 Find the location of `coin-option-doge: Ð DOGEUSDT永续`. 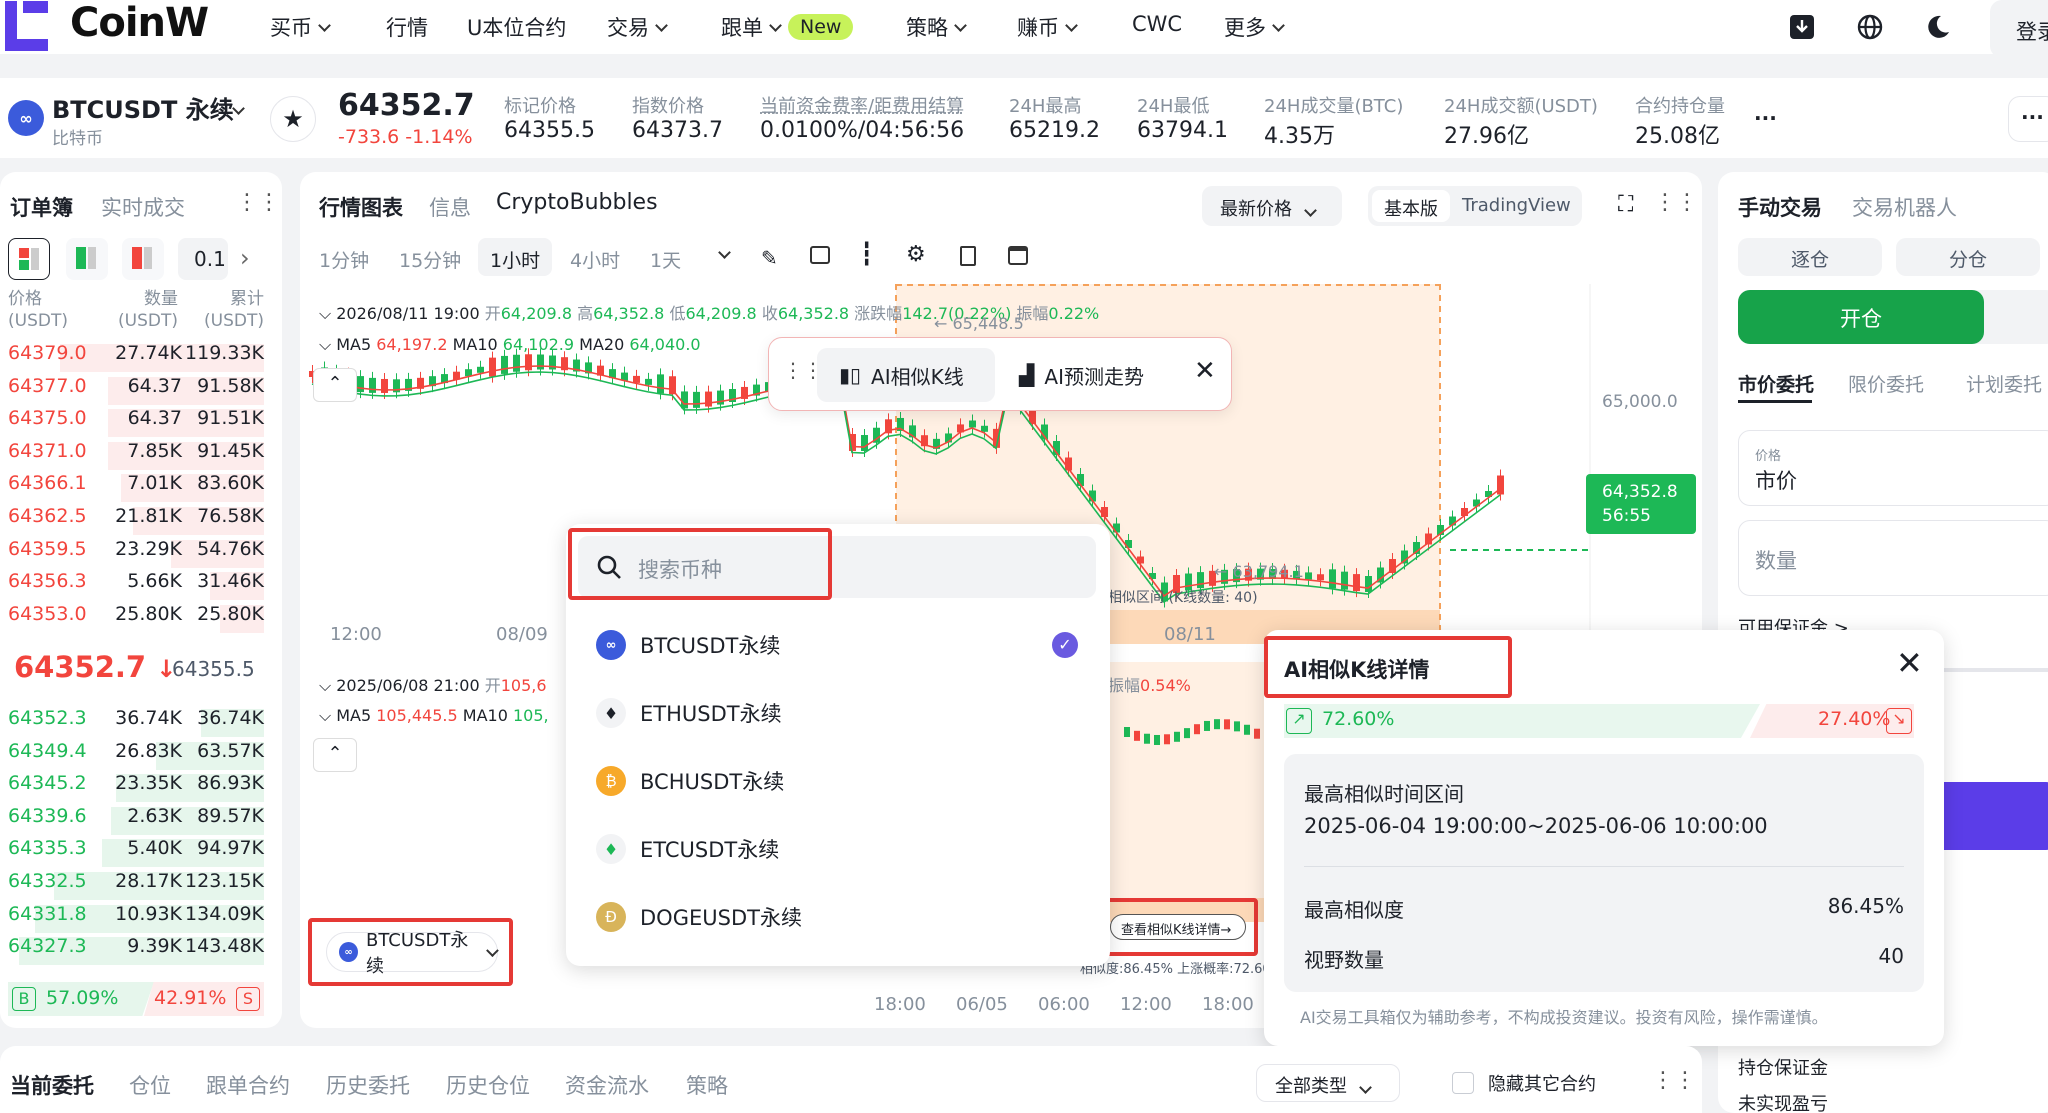

coin-option-doge: Ð DOGEUSDT永续 is located at coordinates (699, 917).